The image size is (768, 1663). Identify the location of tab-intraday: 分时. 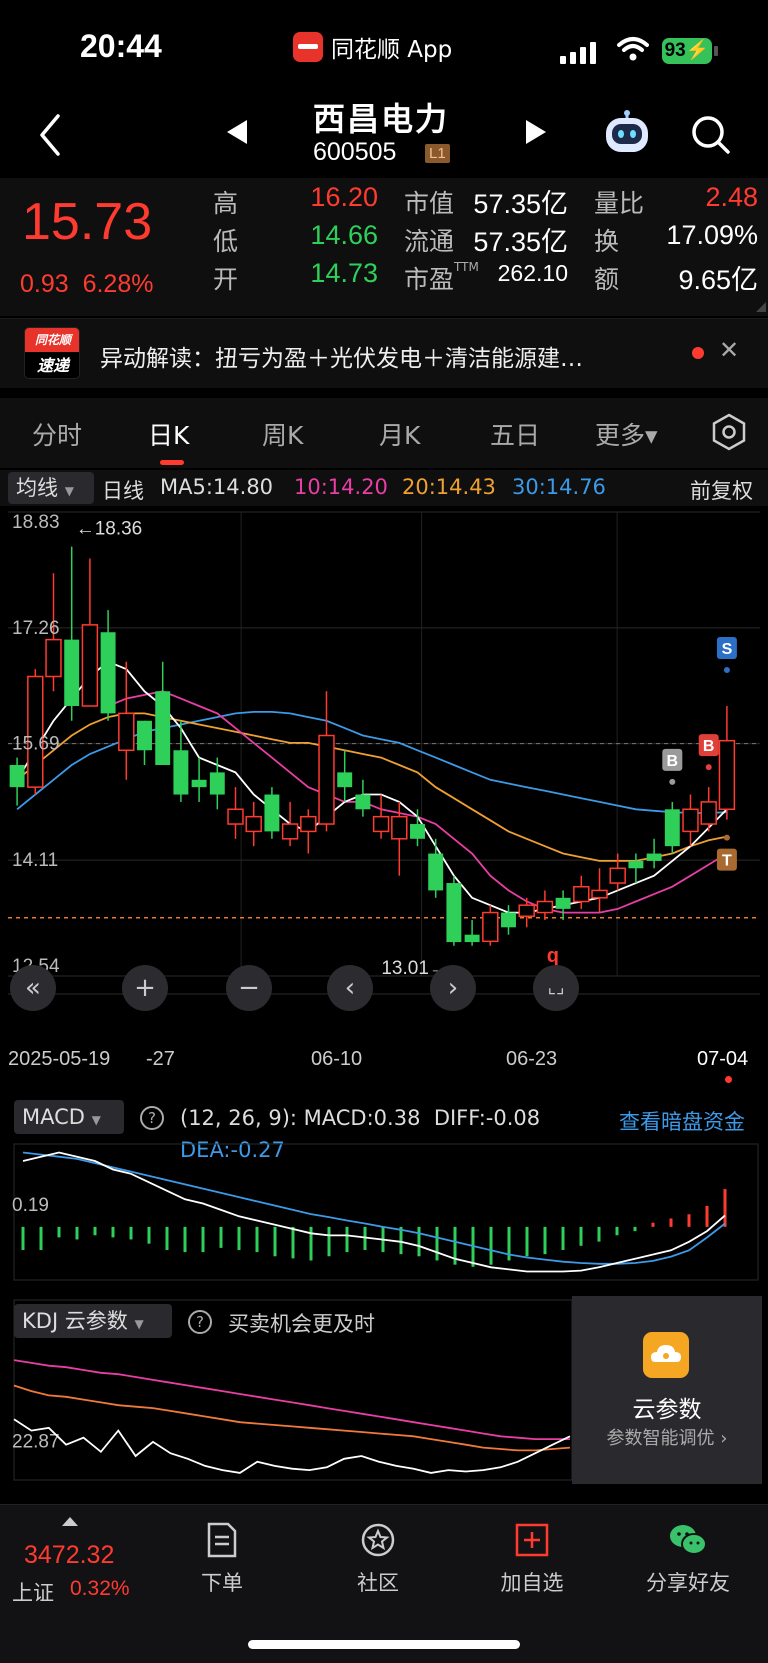
(57, 434).